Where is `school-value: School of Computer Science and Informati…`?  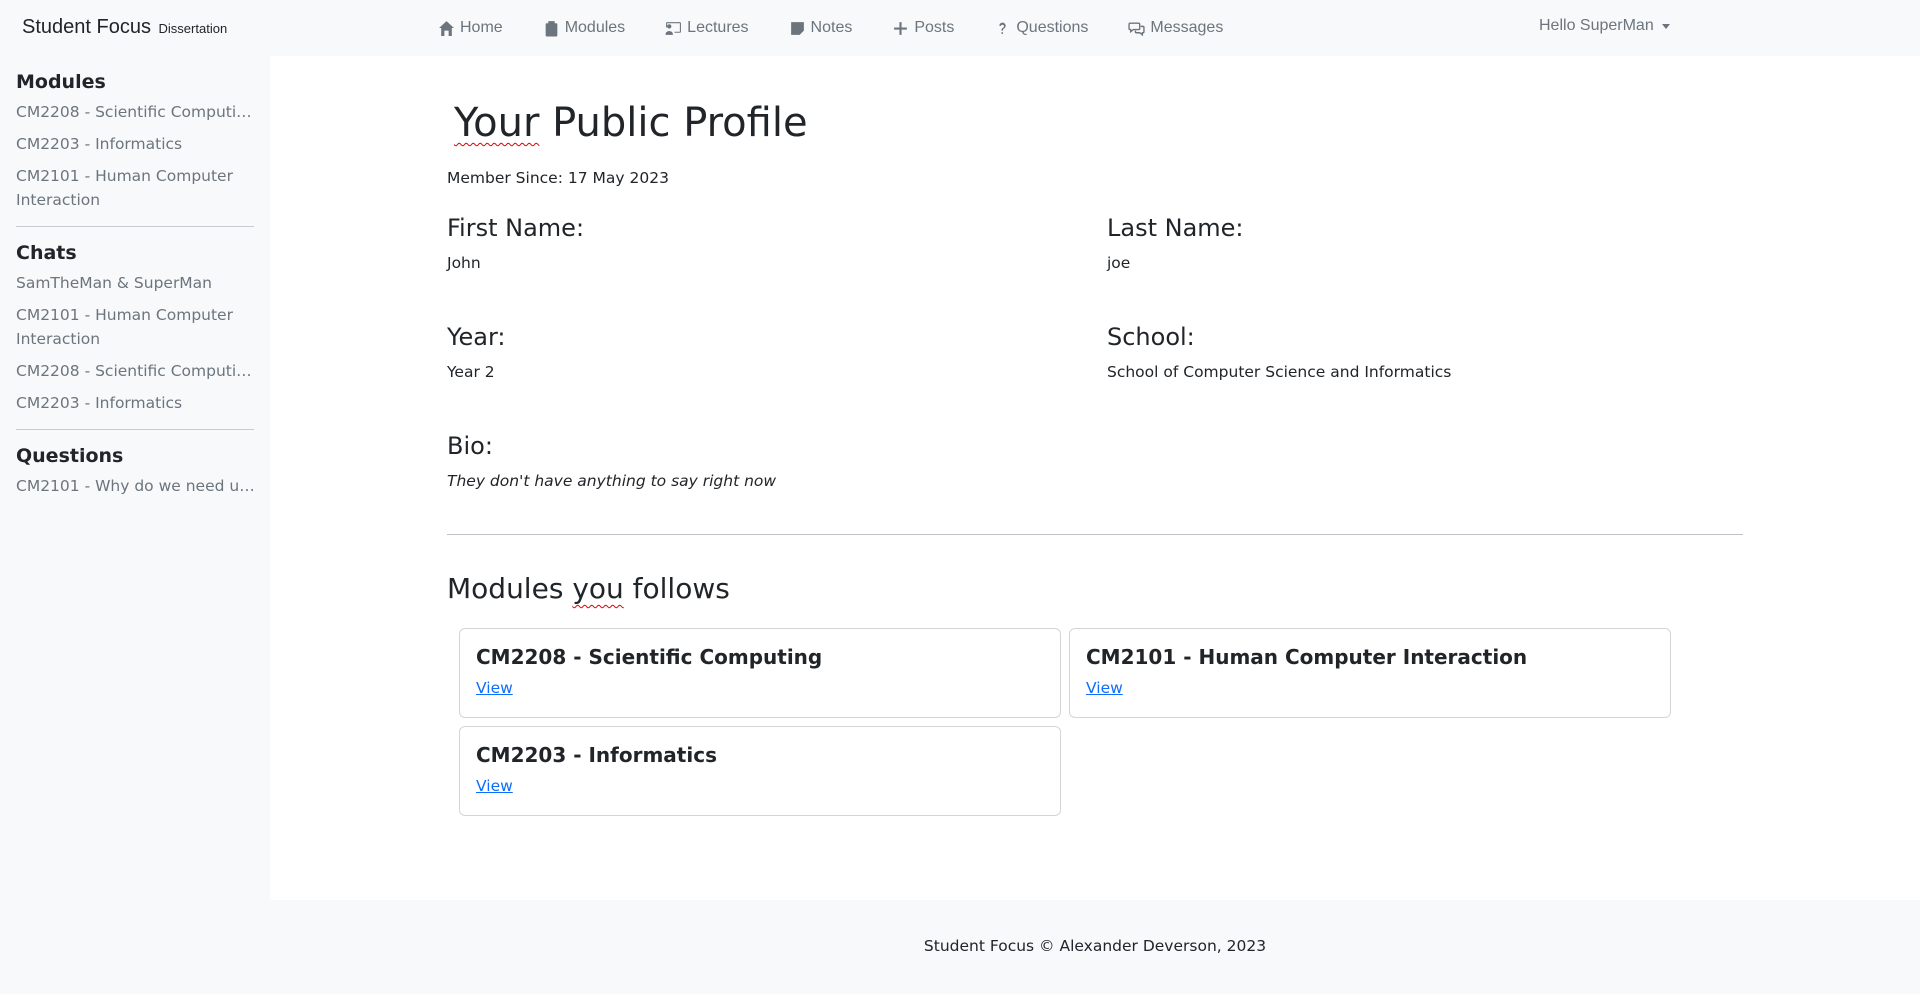
school-value: School of Computer Science and Informati… is located at coordinates (1279, 372).